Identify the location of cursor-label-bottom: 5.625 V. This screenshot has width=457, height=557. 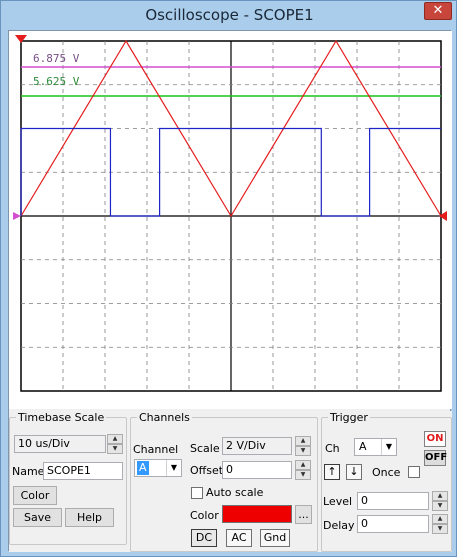
(56, 81).